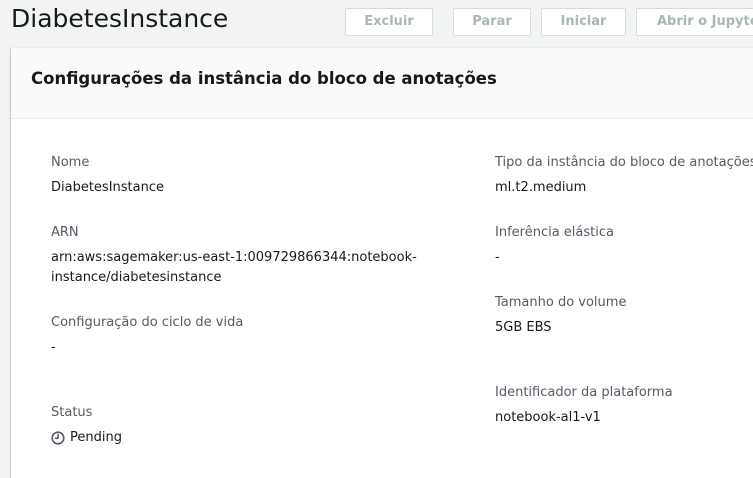  I want to click on start-button: Iniciar, so click(583, 22).